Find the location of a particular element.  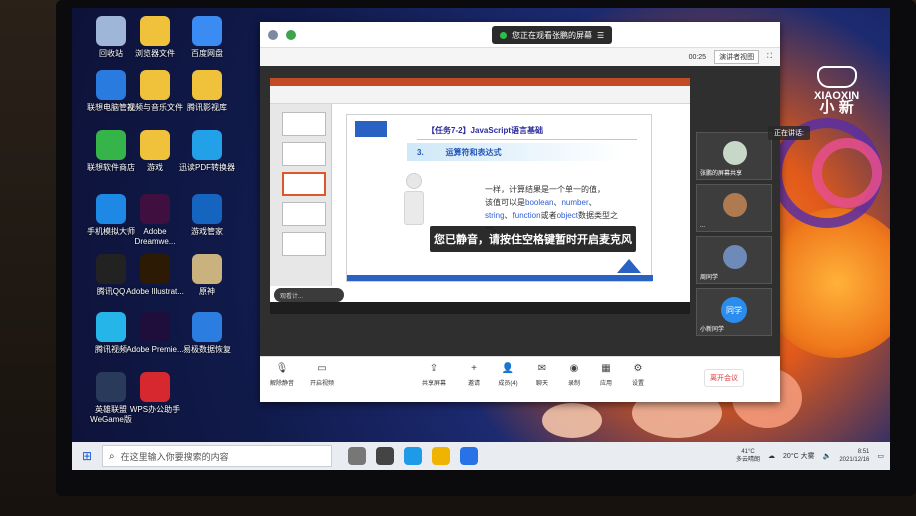

clock: 8:51 2021/12/16 is located at coordinates (854, 456).